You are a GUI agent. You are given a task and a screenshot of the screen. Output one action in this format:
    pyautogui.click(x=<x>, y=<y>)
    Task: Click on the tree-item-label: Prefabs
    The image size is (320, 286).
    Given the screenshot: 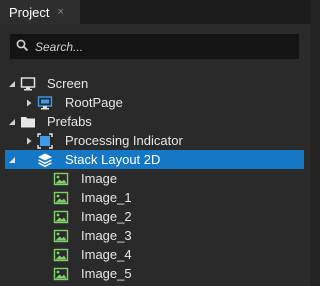 What is the action you would take?
    pyautogui.click(x=69, y=121)
    